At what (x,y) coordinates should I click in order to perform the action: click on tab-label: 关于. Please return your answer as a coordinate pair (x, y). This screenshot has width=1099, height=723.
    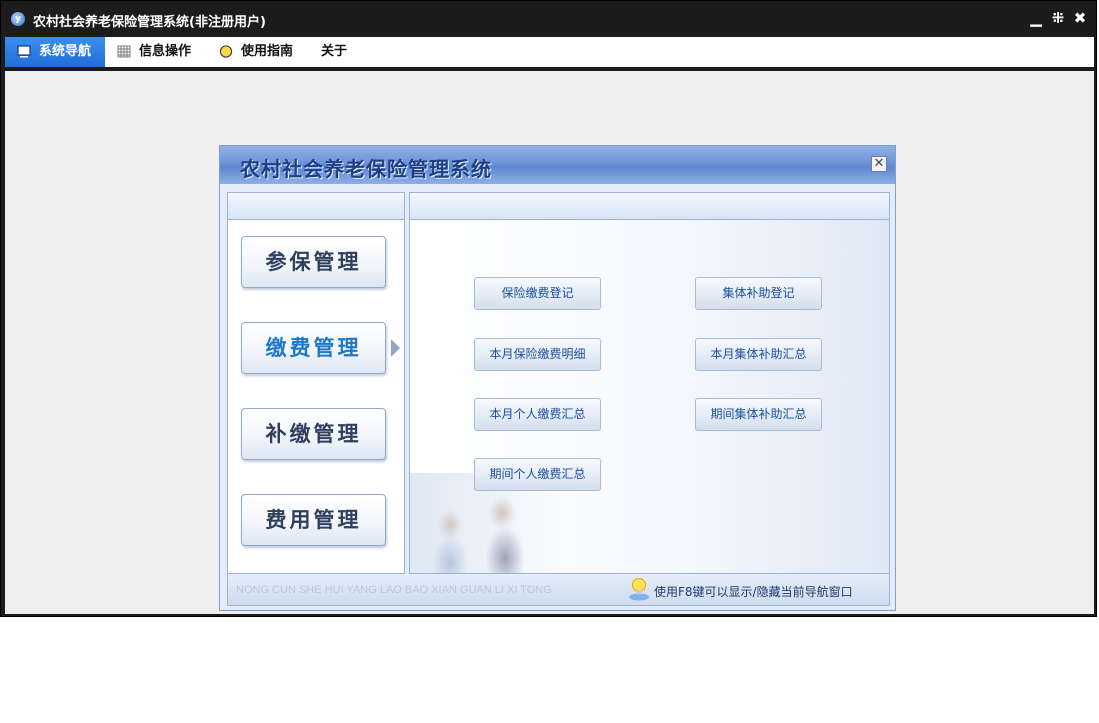
    Looking at the image, I should click on (334, 51).